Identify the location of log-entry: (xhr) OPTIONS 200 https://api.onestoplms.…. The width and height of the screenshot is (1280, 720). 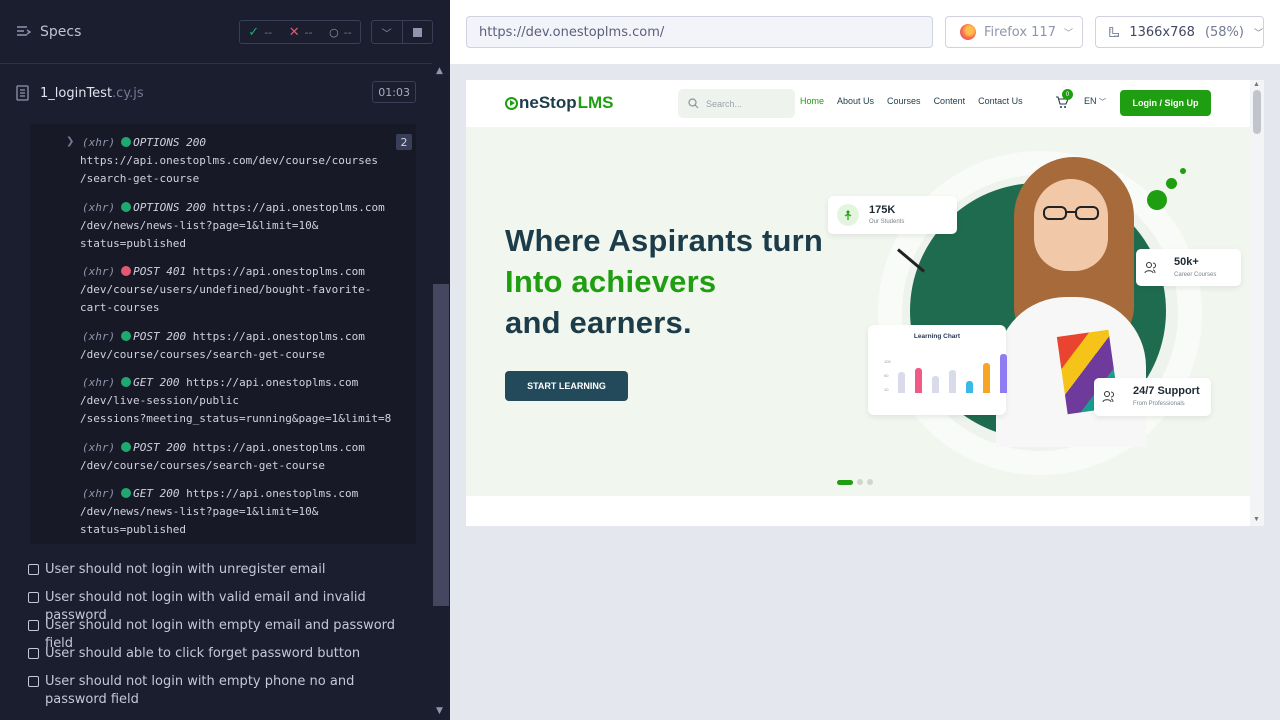
(223, 226).